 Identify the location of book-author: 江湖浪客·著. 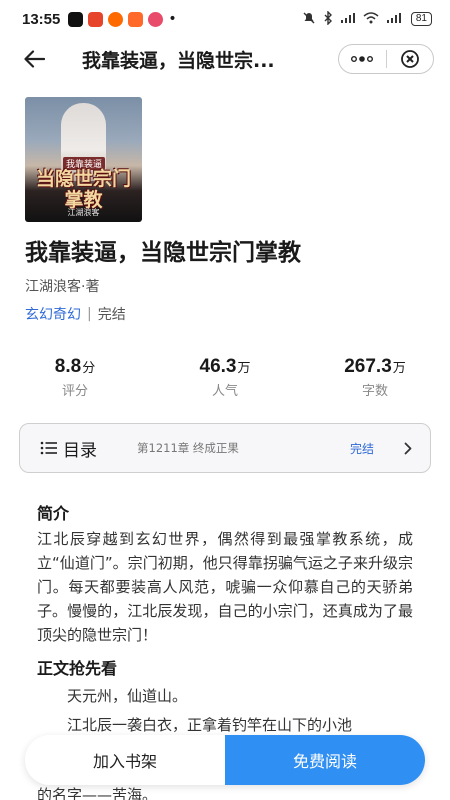
(62, 286).